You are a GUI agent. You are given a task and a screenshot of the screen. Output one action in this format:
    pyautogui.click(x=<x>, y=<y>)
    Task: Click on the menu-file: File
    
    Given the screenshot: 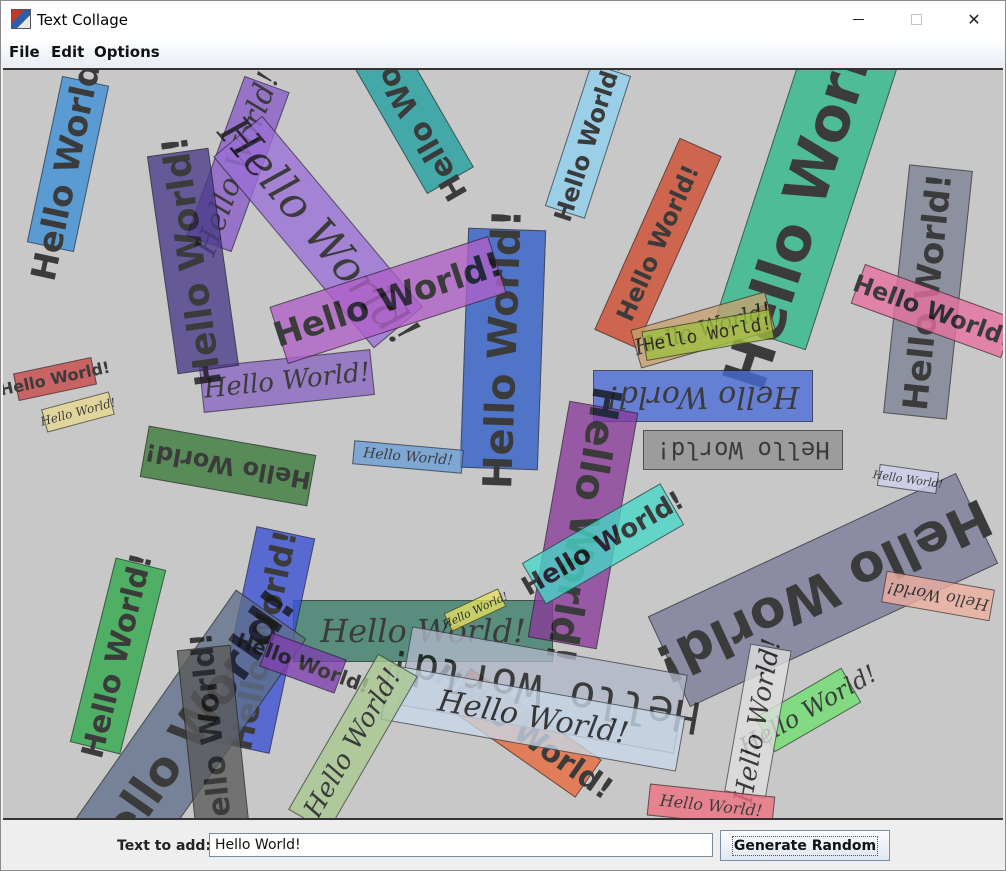 What is the action you would take?
    pyautogui.click(x=24, y=52)
    